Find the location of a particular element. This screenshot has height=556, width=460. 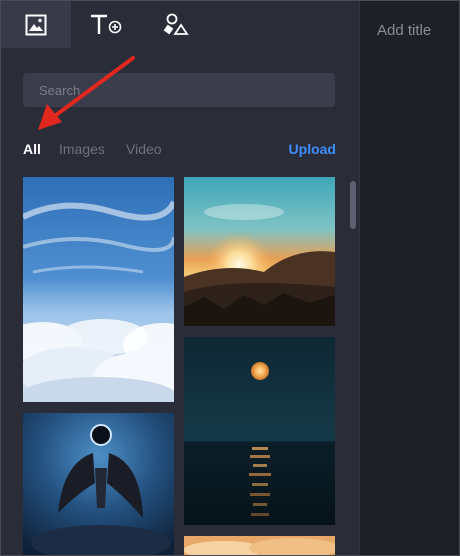

tab-text is located at coordinates (106, 24).